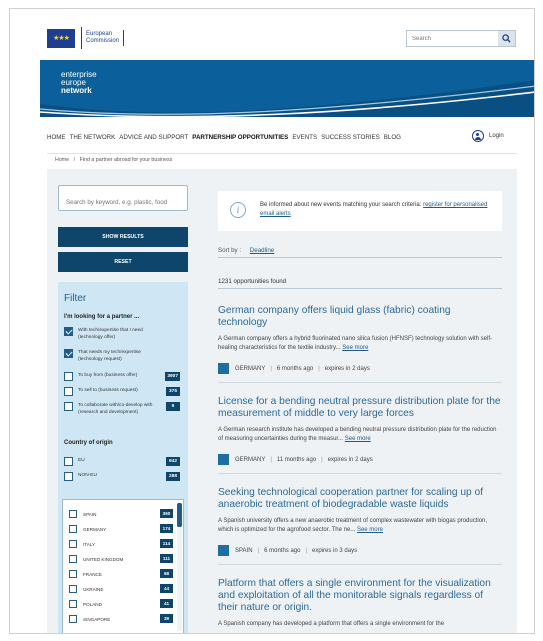  I want to click on results-count: 1231 opportunities found, so click(252, 281).